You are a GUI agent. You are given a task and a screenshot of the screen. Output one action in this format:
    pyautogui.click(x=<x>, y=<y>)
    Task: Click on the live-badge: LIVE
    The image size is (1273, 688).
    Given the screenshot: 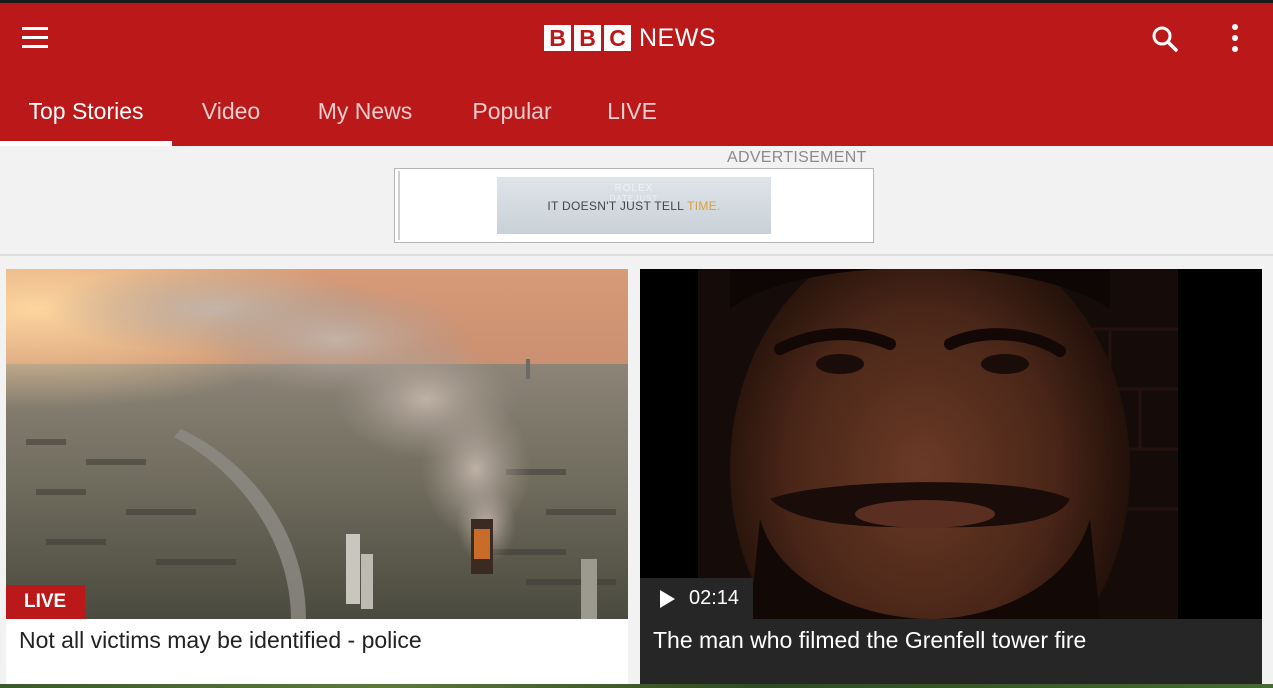 What is the action you would take?
    pyautogui.click(x=45, y=602)
    